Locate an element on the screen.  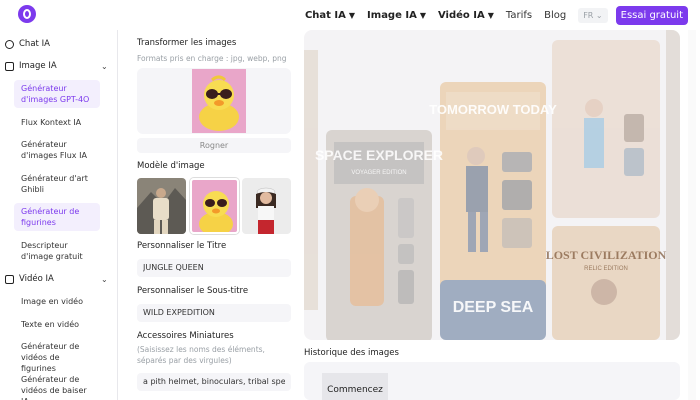
crop-button: Rogner is located at coordinates (214, 145).